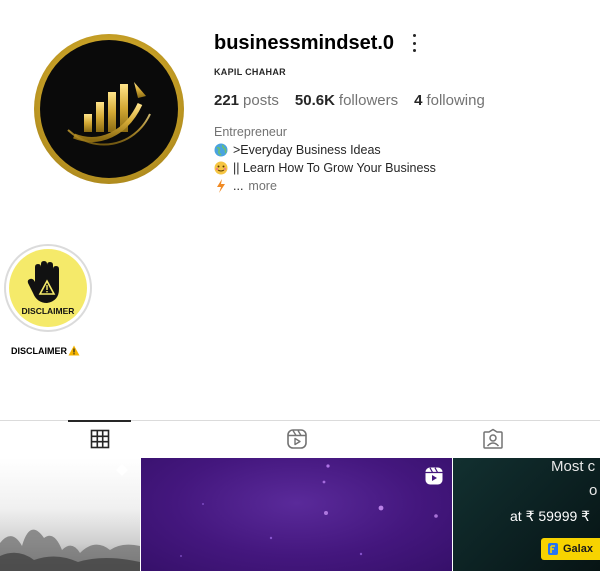 The height and width of the screenshot is (571, 600). I want to click on highlight-cover-text: DISCLAIMER, so click(48, 310).